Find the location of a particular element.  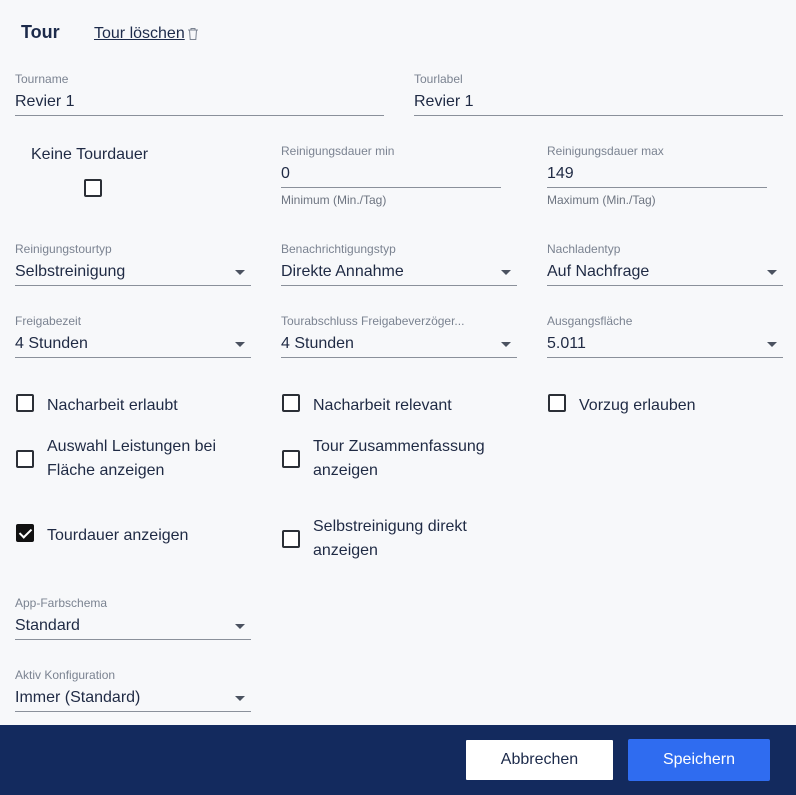

app-color-select: Standard is located at coordinates (133, 625).